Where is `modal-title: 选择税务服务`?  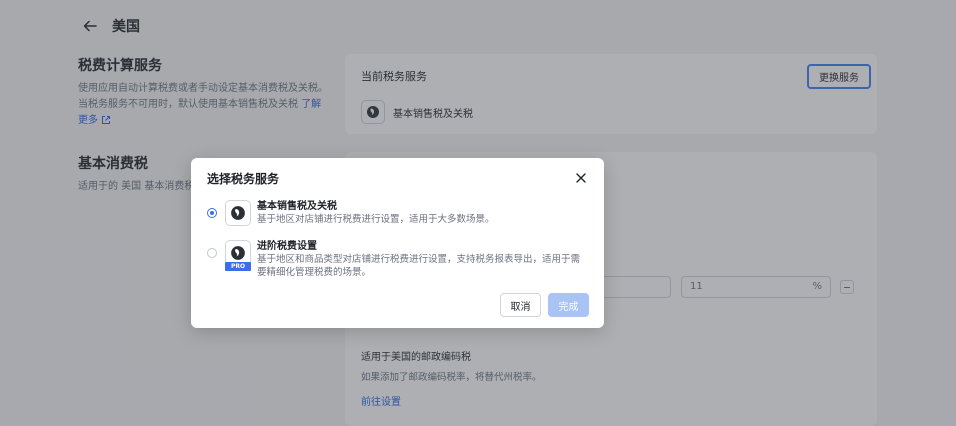
modal-title: 选择税务服务 is located at coordinates (243, 179).